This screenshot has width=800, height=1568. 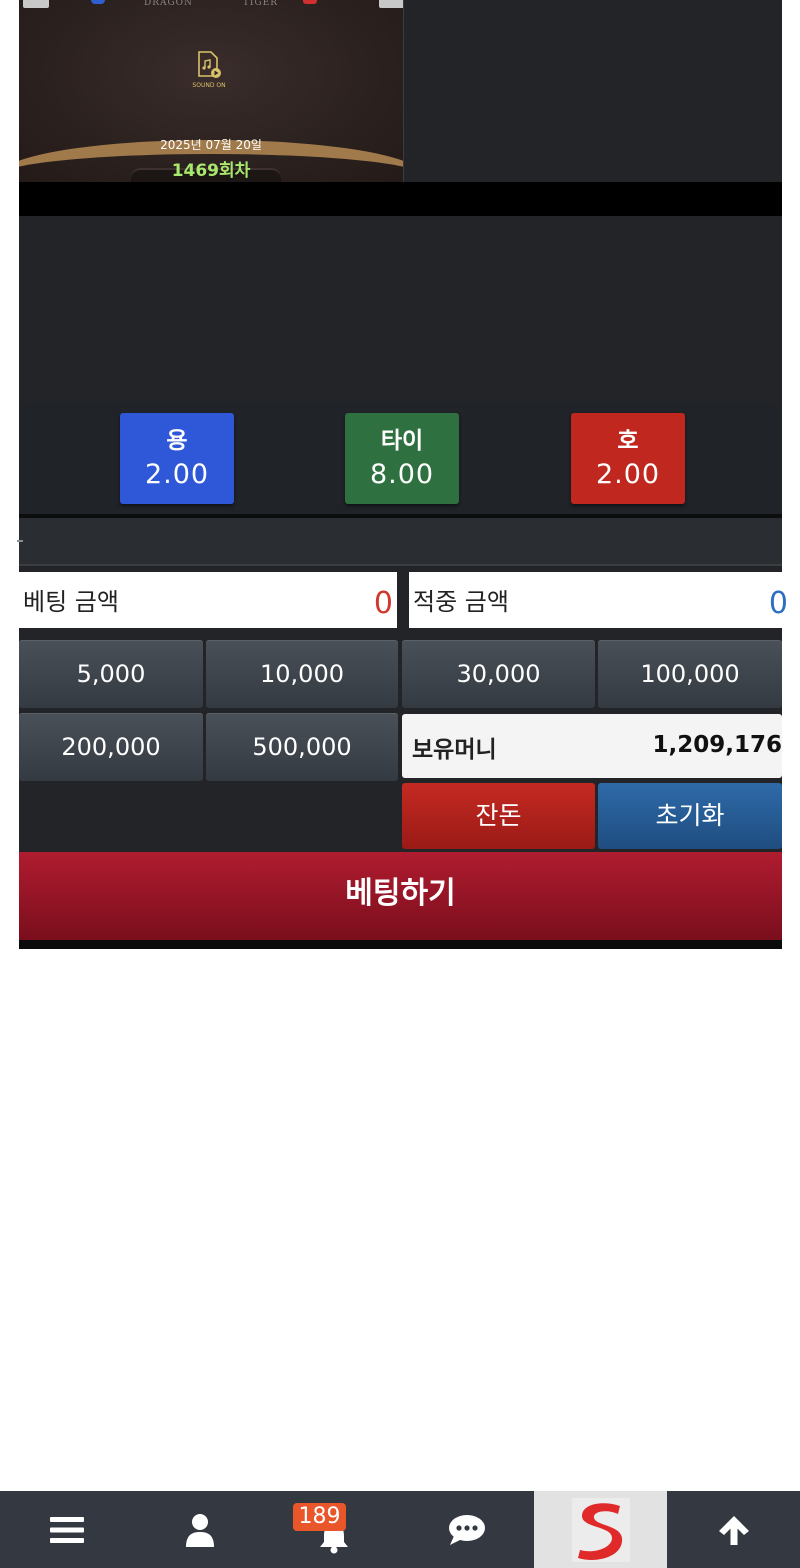 I want to click on bet-name: 호, so click(x=628, y=441).